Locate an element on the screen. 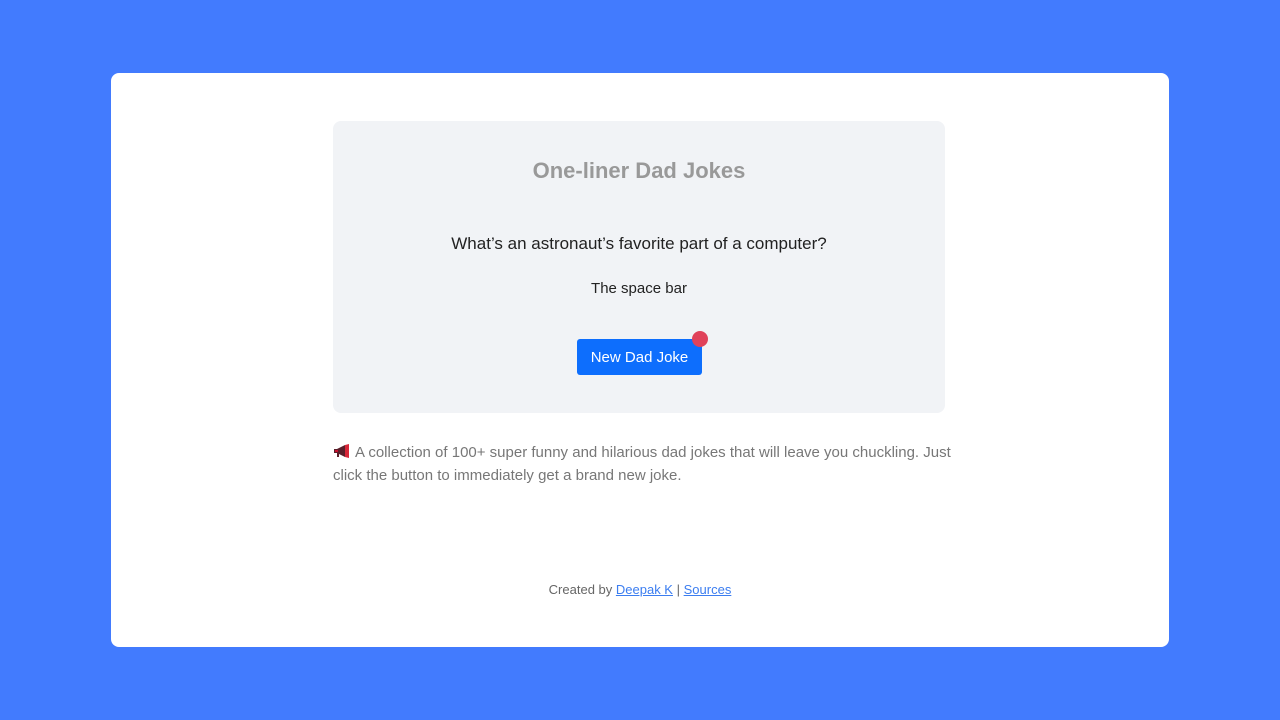  notification-dot is located at coordinates (700, 339).